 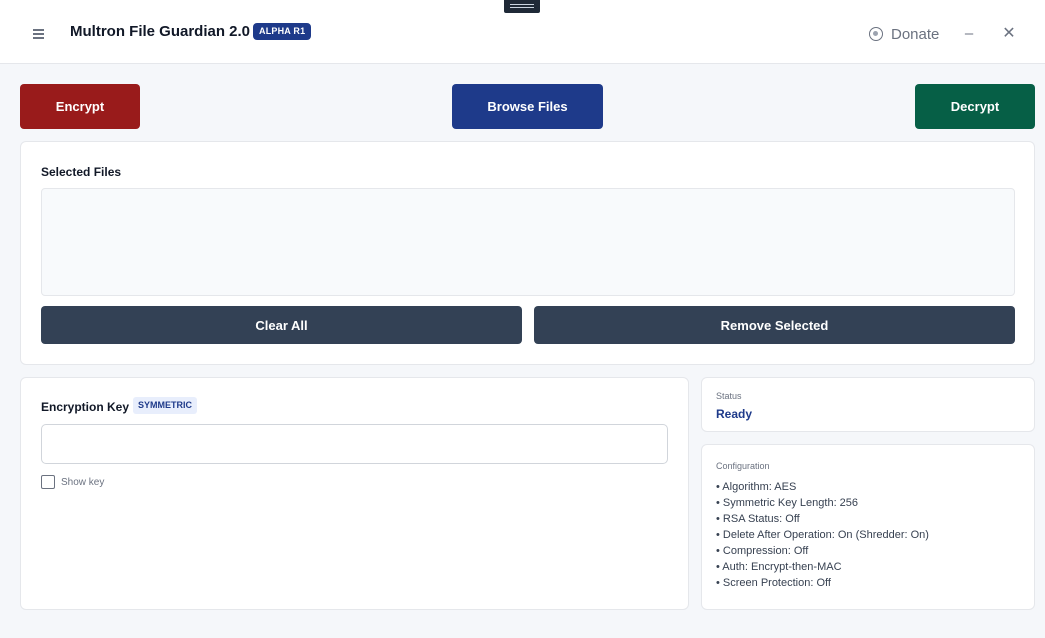 I want to click on status-panel: Status Ready, so click(x=868, y=404).